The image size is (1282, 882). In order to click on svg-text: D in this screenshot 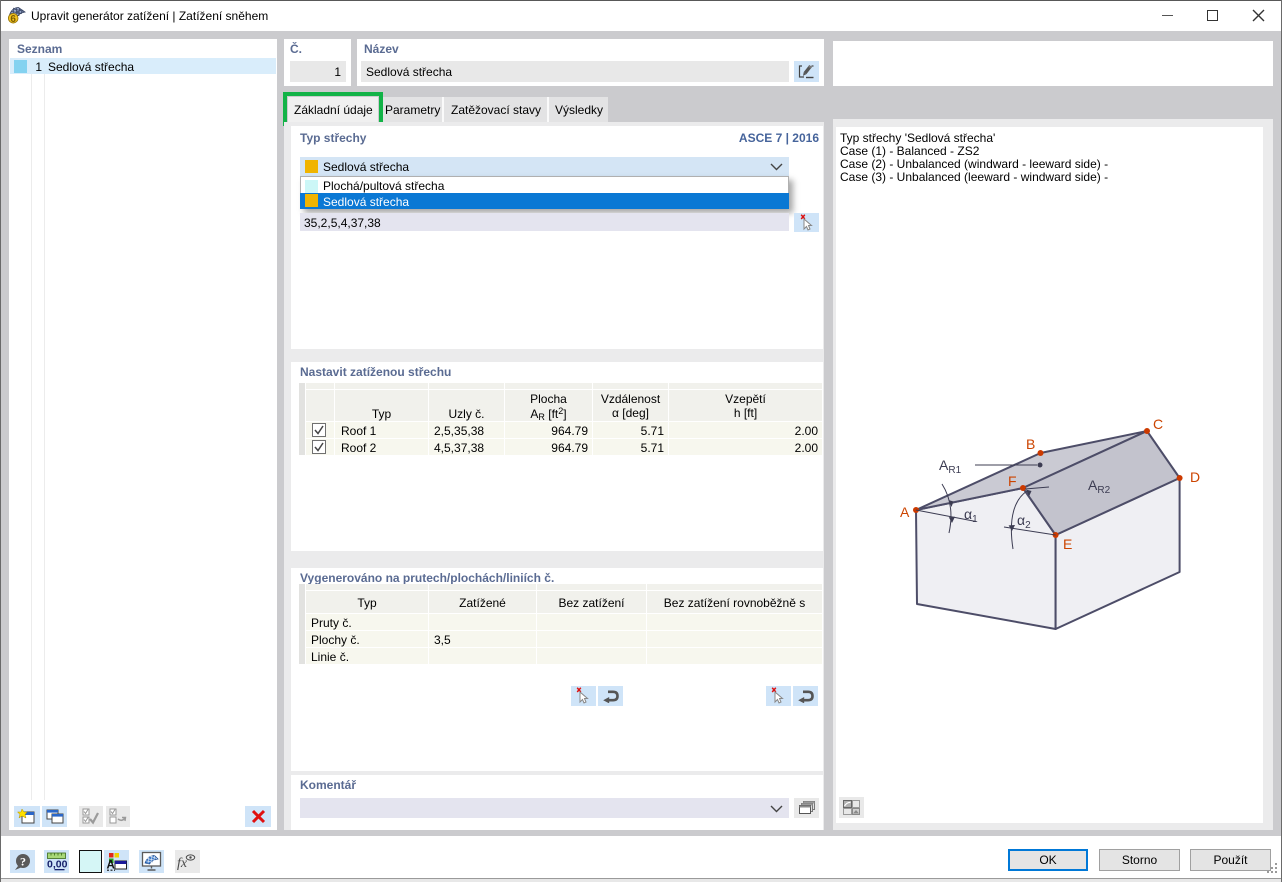, I will do `click(1195, 477)`.